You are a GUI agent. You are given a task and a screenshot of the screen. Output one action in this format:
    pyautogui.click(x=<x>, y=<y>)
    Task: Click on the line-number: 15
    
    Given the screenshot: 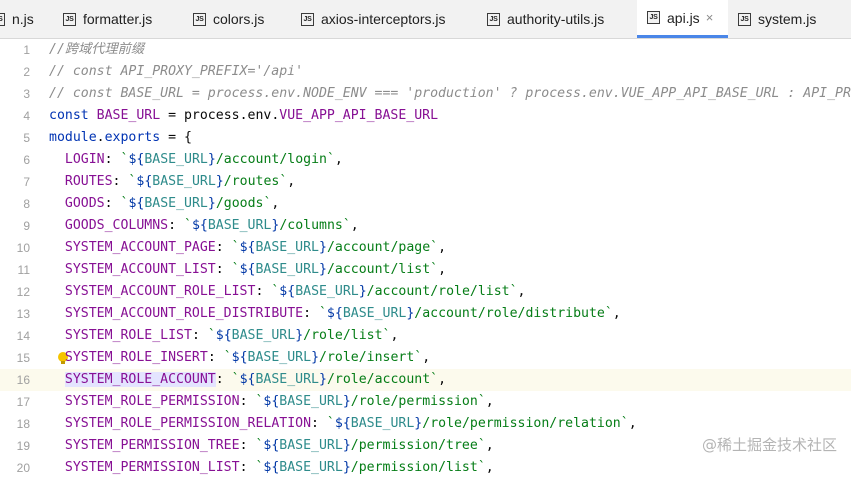 What is the action you would take?
    pyautogui.click(x=15, y=358)
    